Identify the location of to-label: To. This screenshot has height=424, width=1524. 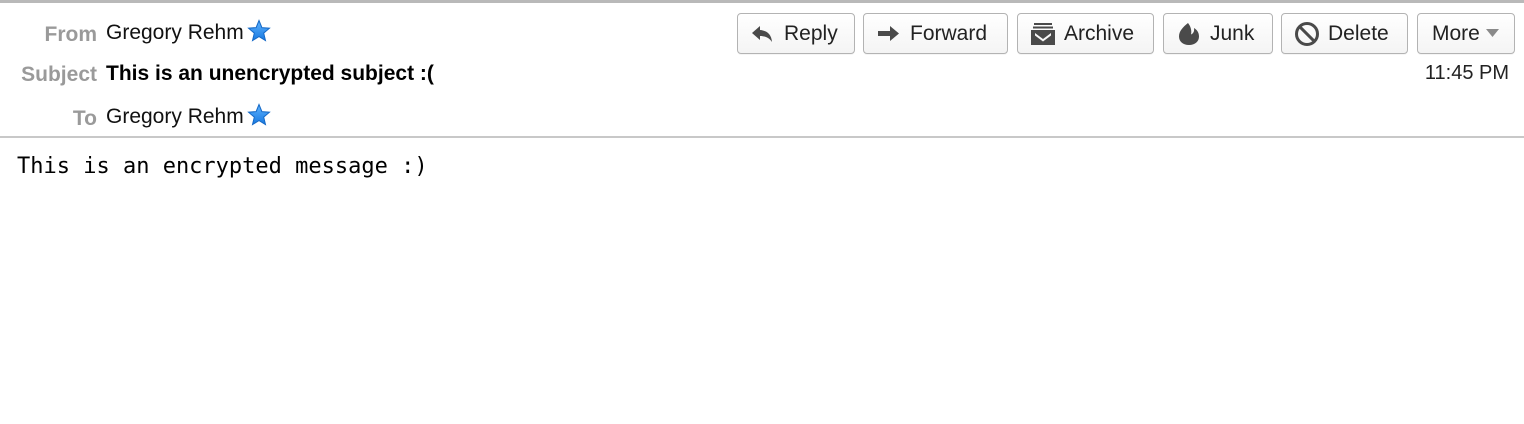
(84, 118).